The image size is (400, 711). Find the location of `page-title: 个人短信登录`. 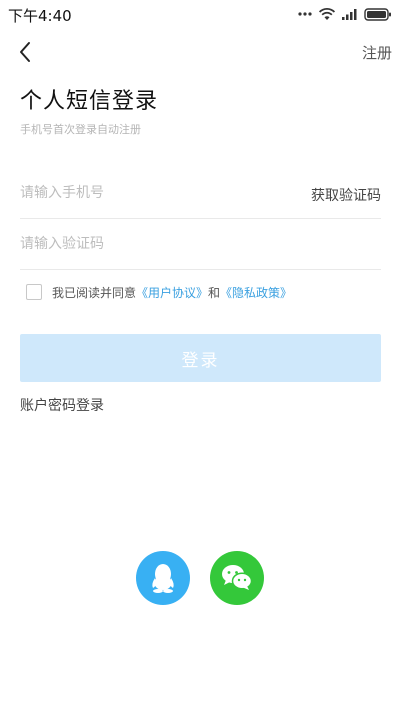

page-title: 个人短信登录 is located at coordinates (89, 101).